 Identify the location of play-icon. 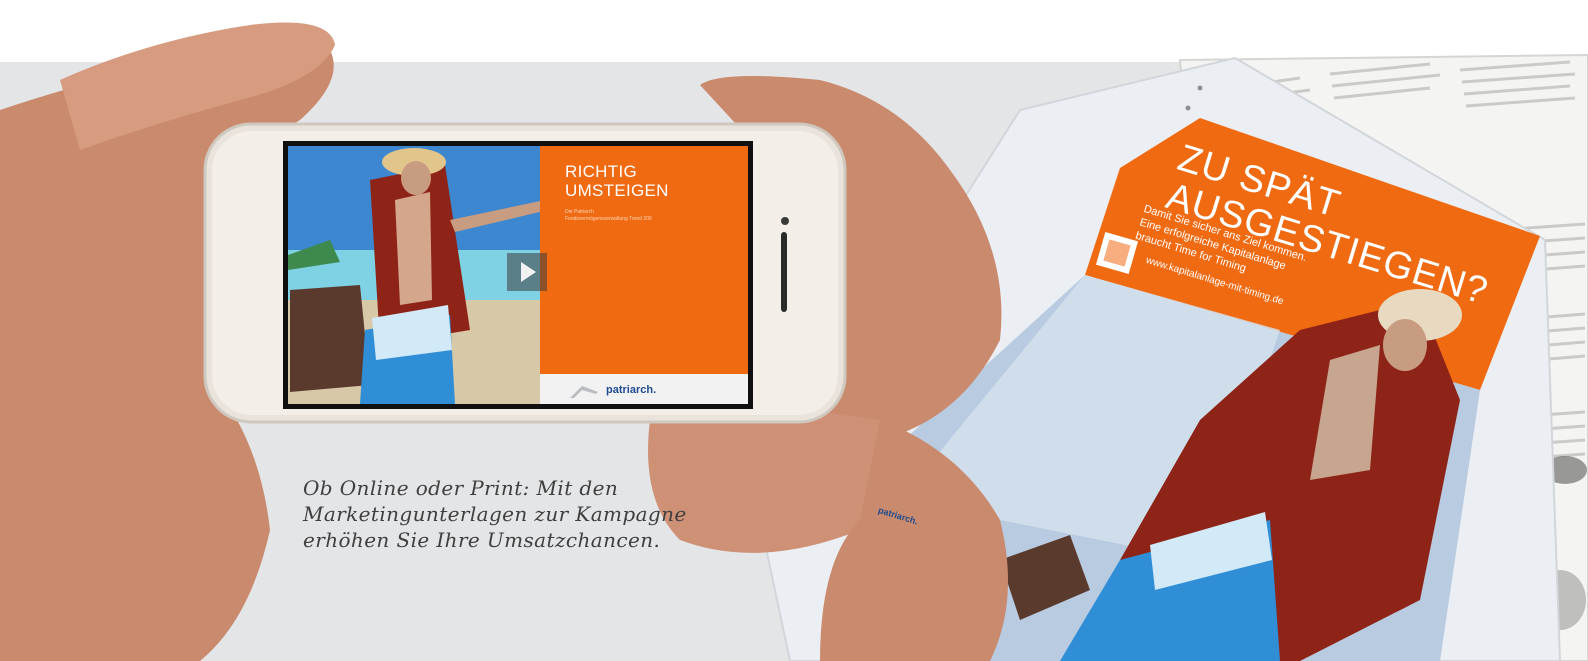
(528, 272).